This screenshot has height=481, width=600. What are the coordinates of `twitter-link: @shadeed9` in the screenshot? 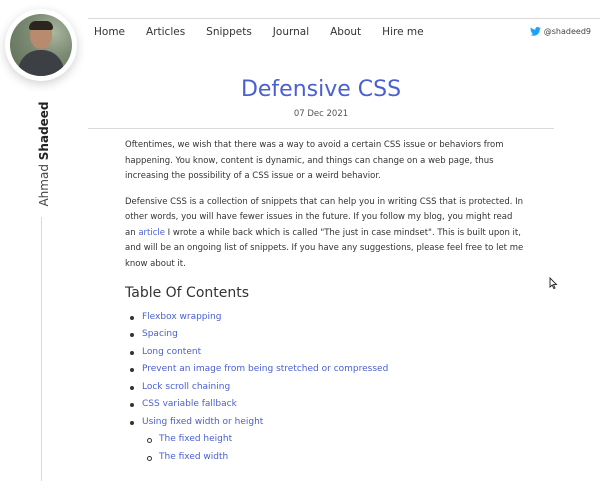 It's located at (560, 31).